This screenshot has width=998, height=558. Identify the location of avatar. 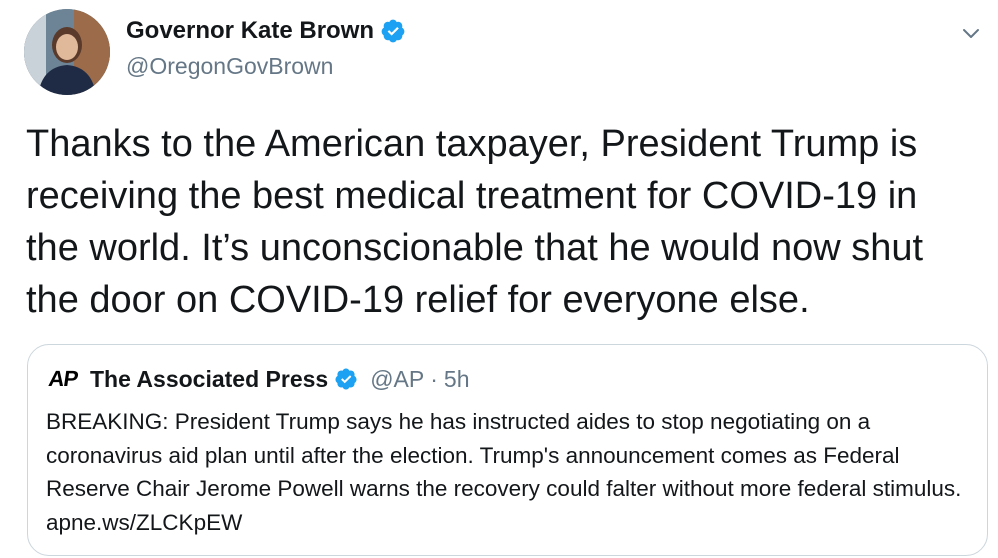
(67, 52).